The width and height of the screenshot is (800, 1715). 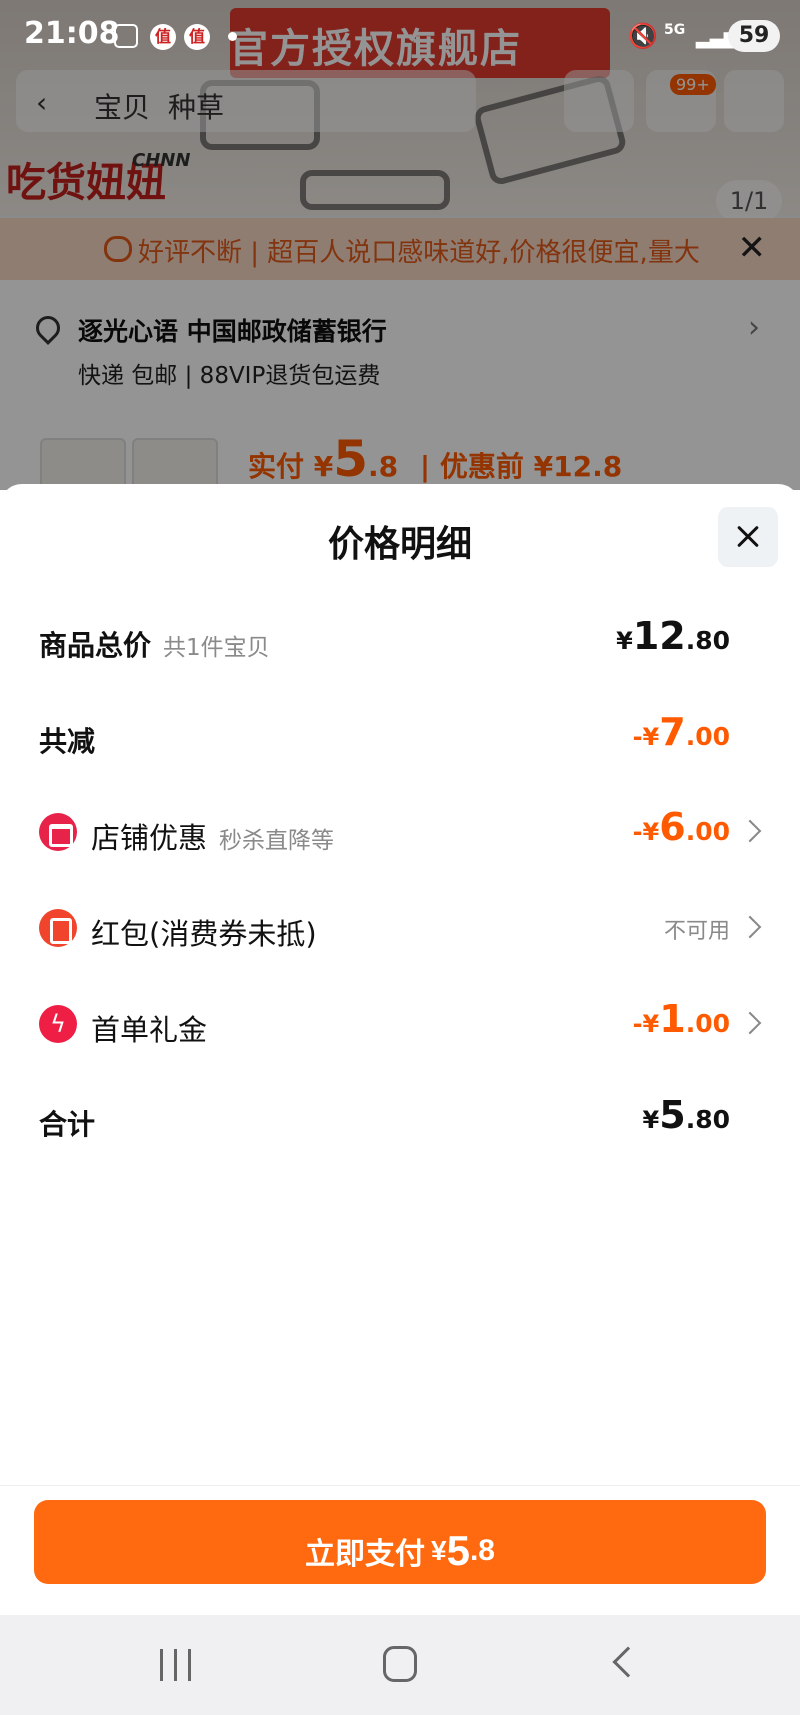 What do you see at coordinates (149, 1030) in the screenshot?
I see `row-label: 首单礼金` at bounding box center [149, 1030].